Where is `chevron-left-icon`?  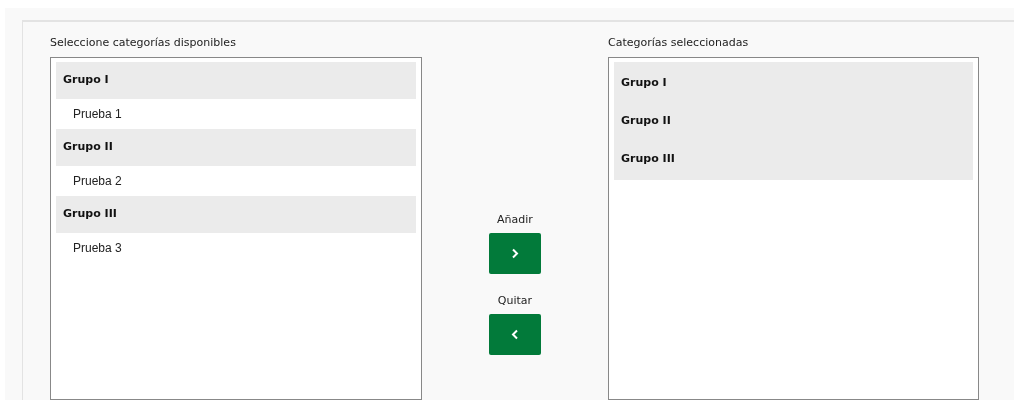
chevron-left-icon is located at coordinates (515, 334).